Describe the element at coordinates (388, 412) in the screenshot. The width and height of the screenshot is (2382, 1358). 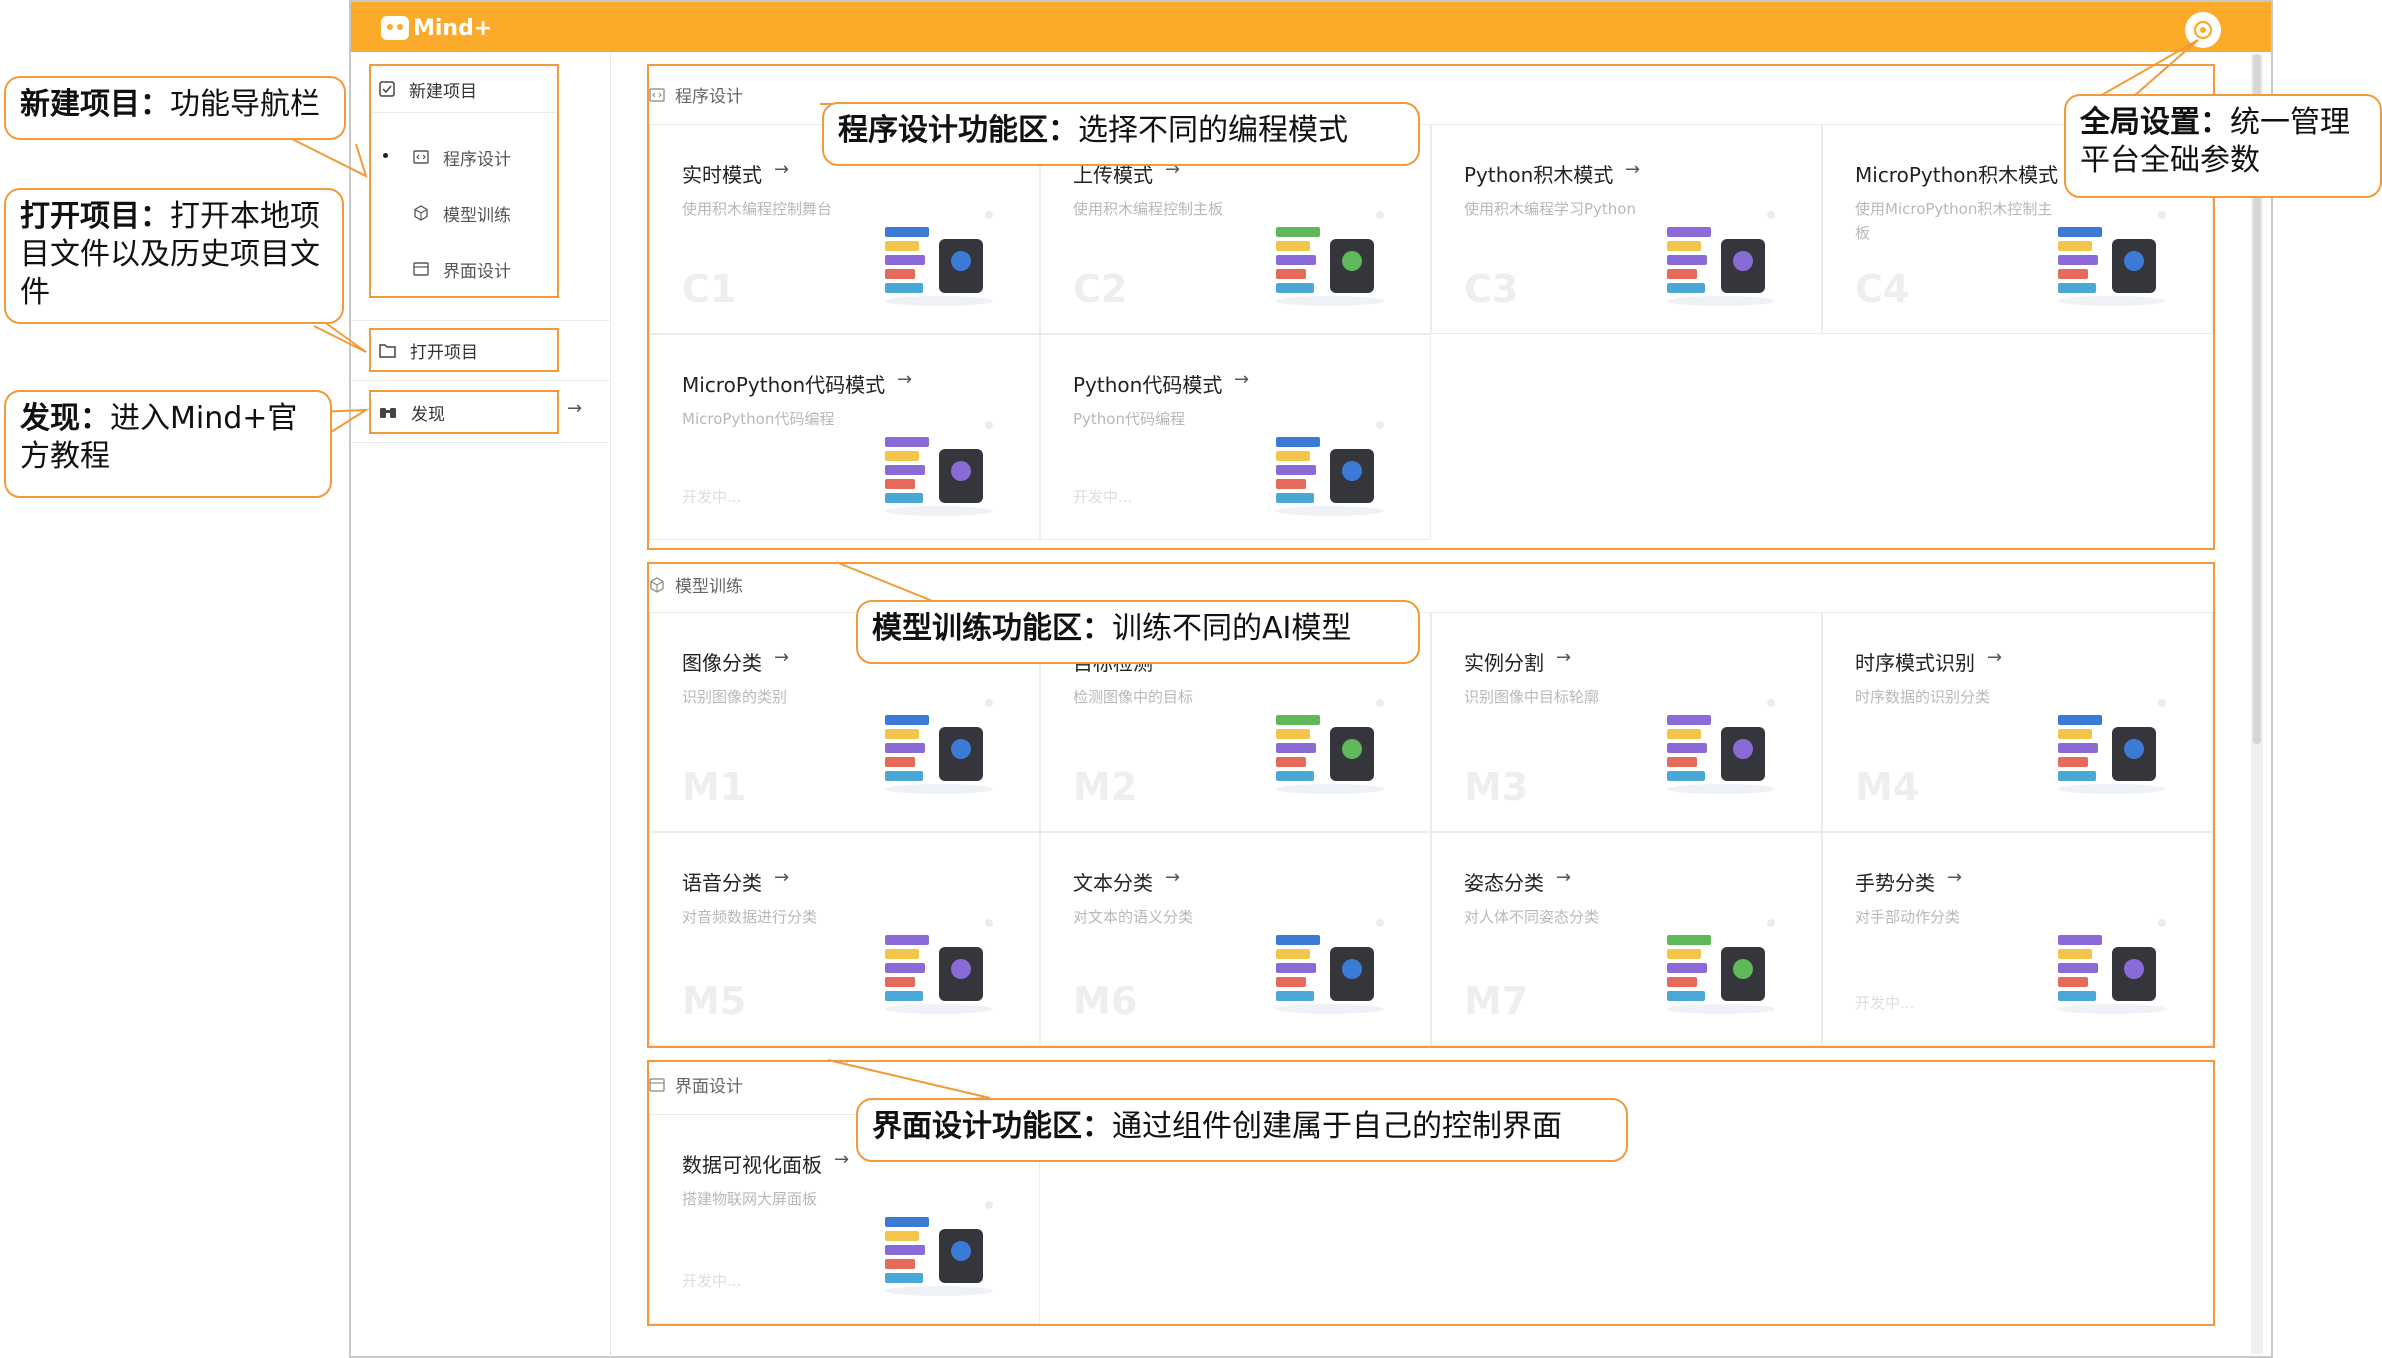
I see `binoculars-icon` at that location.